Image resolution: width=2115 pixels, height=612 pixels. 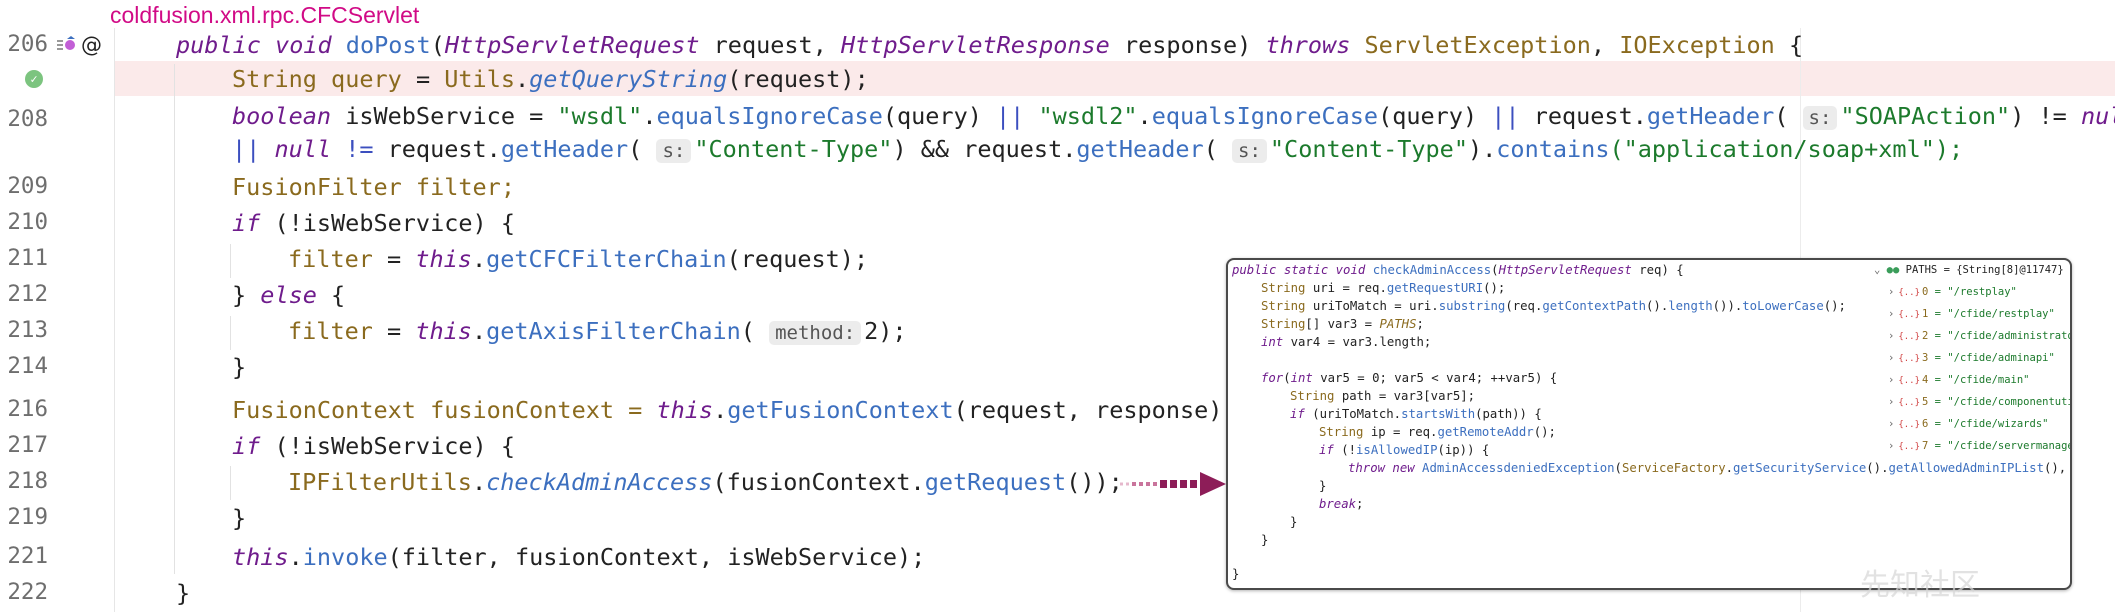 What do you see at coordinates (373, 187) in the screenshot?
I see `code-line-209: FusionFilter filter;` at bounding box center [373, 187].